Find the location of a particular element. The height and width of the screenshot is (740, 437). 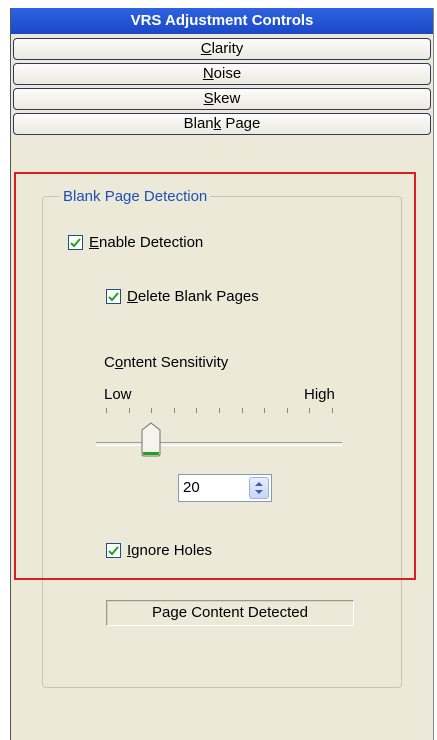

slider-thumb-icon is located at coordinates (151, 439).